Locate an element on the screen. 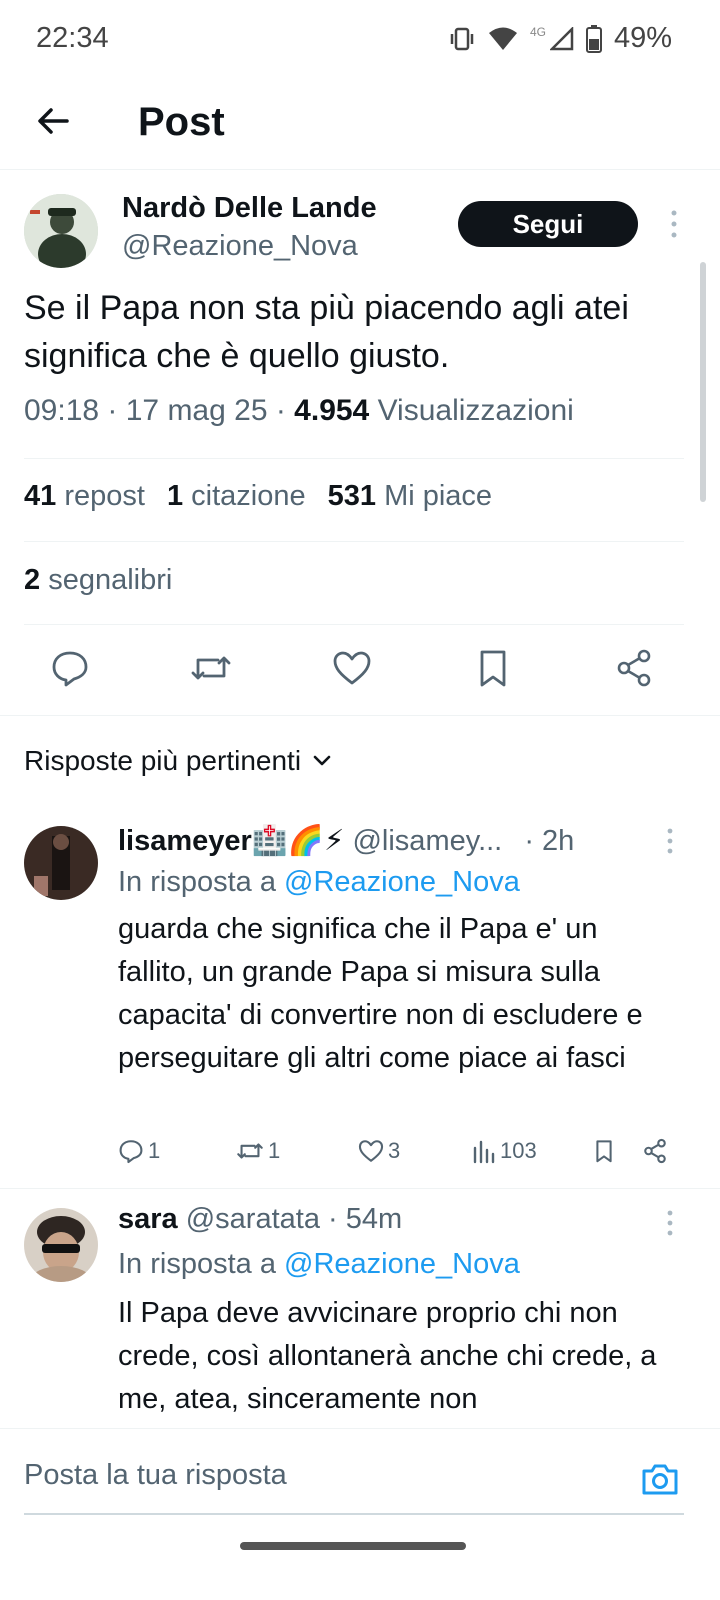  chevron-down-icon is located at coordinates (322, 760).